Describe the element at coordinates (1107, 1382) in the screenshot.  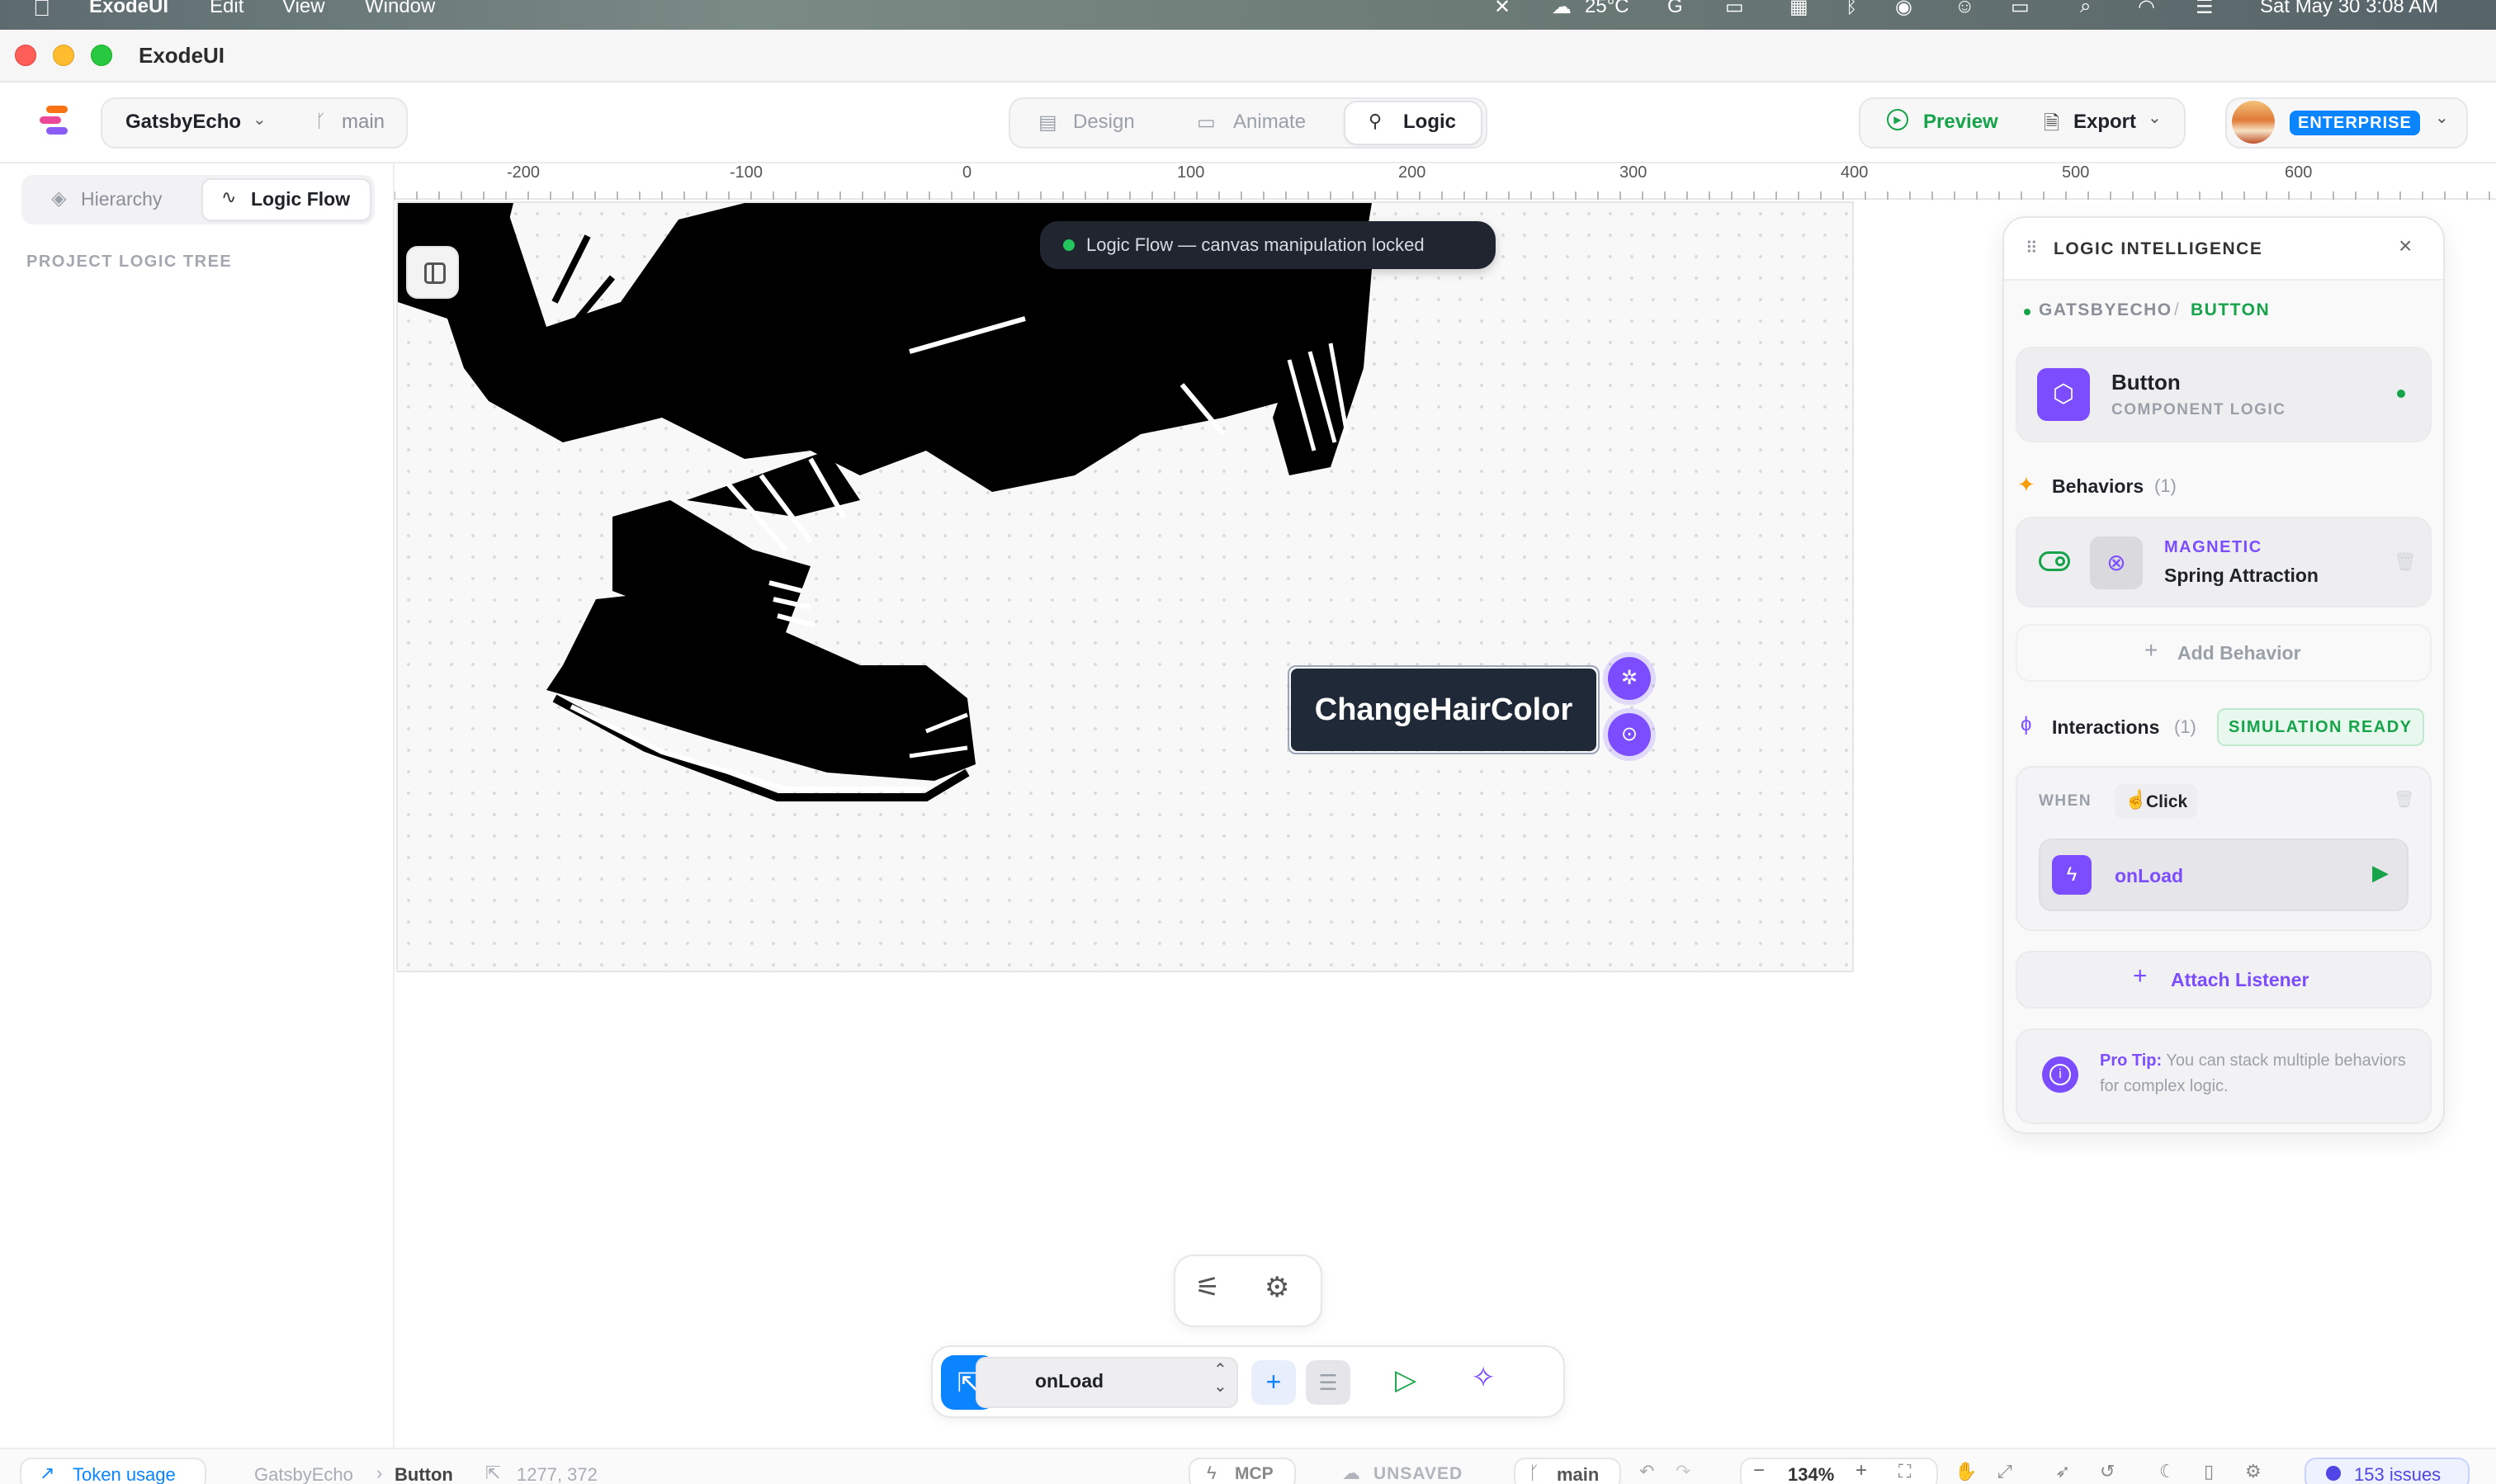
I see `event-select` at that location.